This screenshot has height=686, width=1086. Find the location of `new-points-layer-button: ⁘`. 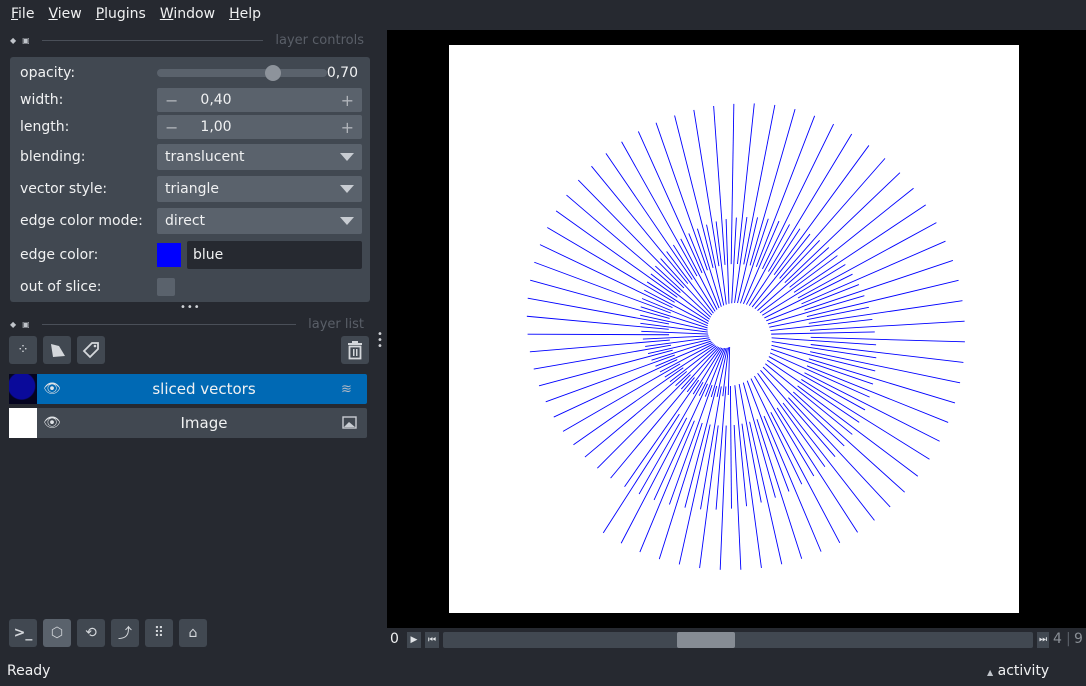

new-points-layer-button: ⁘ is located at coordinates (23, 350).